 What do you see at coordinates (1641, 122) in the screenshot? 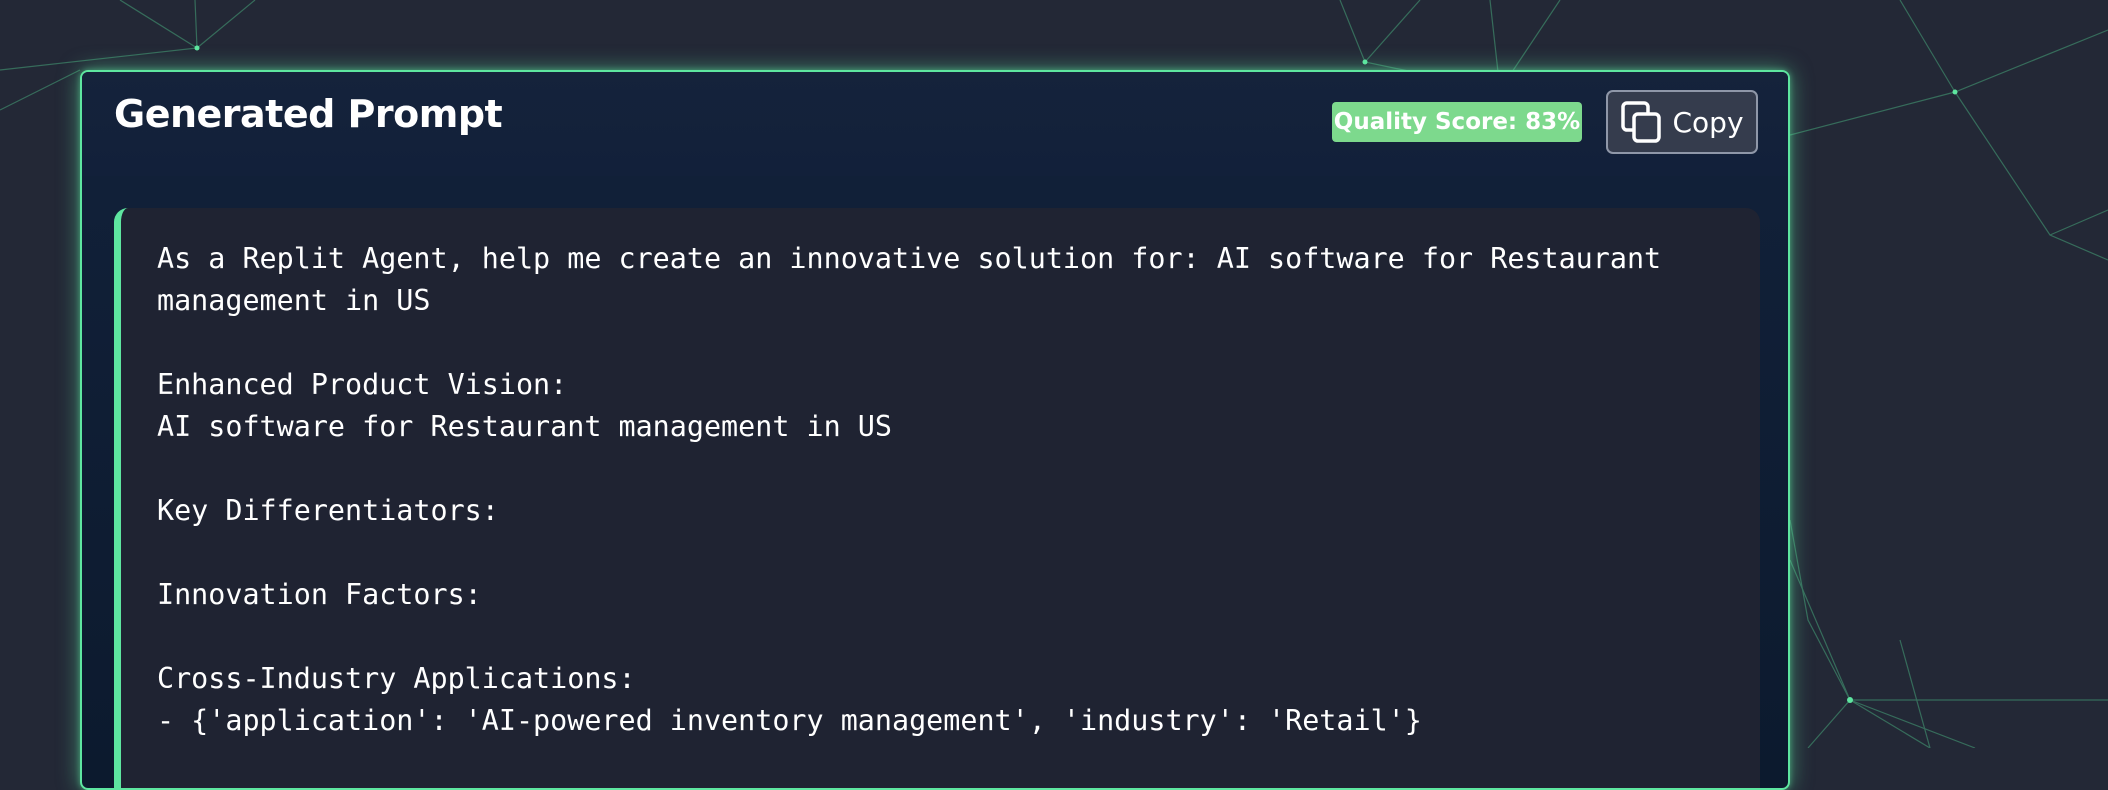
I see `copy-icon` at bounding box center [1641, 122].